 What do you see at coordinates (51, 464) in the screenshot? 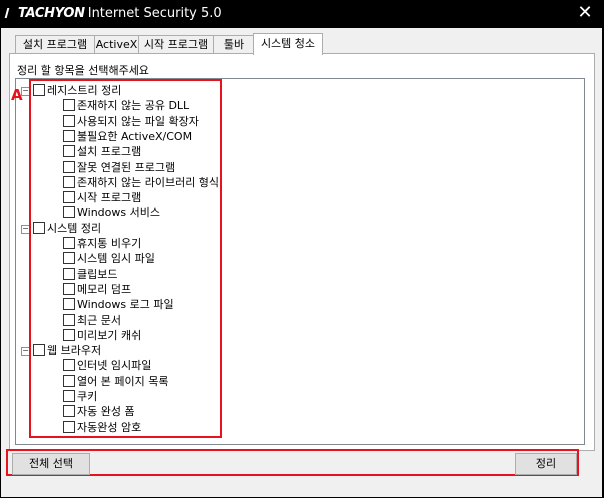
I see `select-all-button: 전체 선택` at bounding box center [51, 464].